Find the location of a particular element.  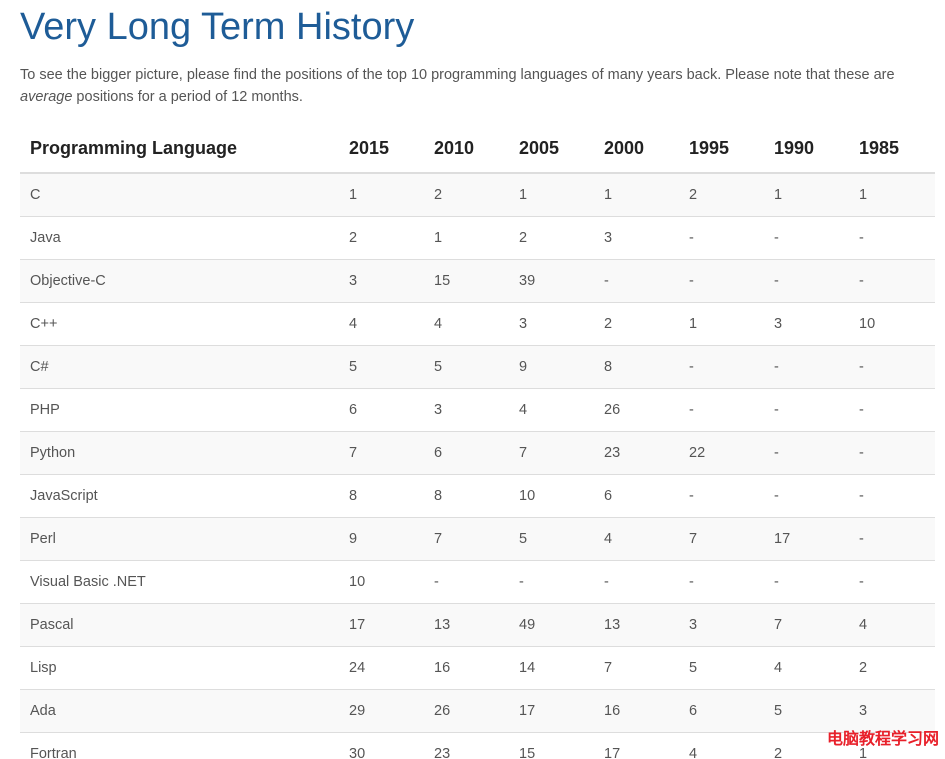

intro-emphasis: average is located at coordinates (46, 97).